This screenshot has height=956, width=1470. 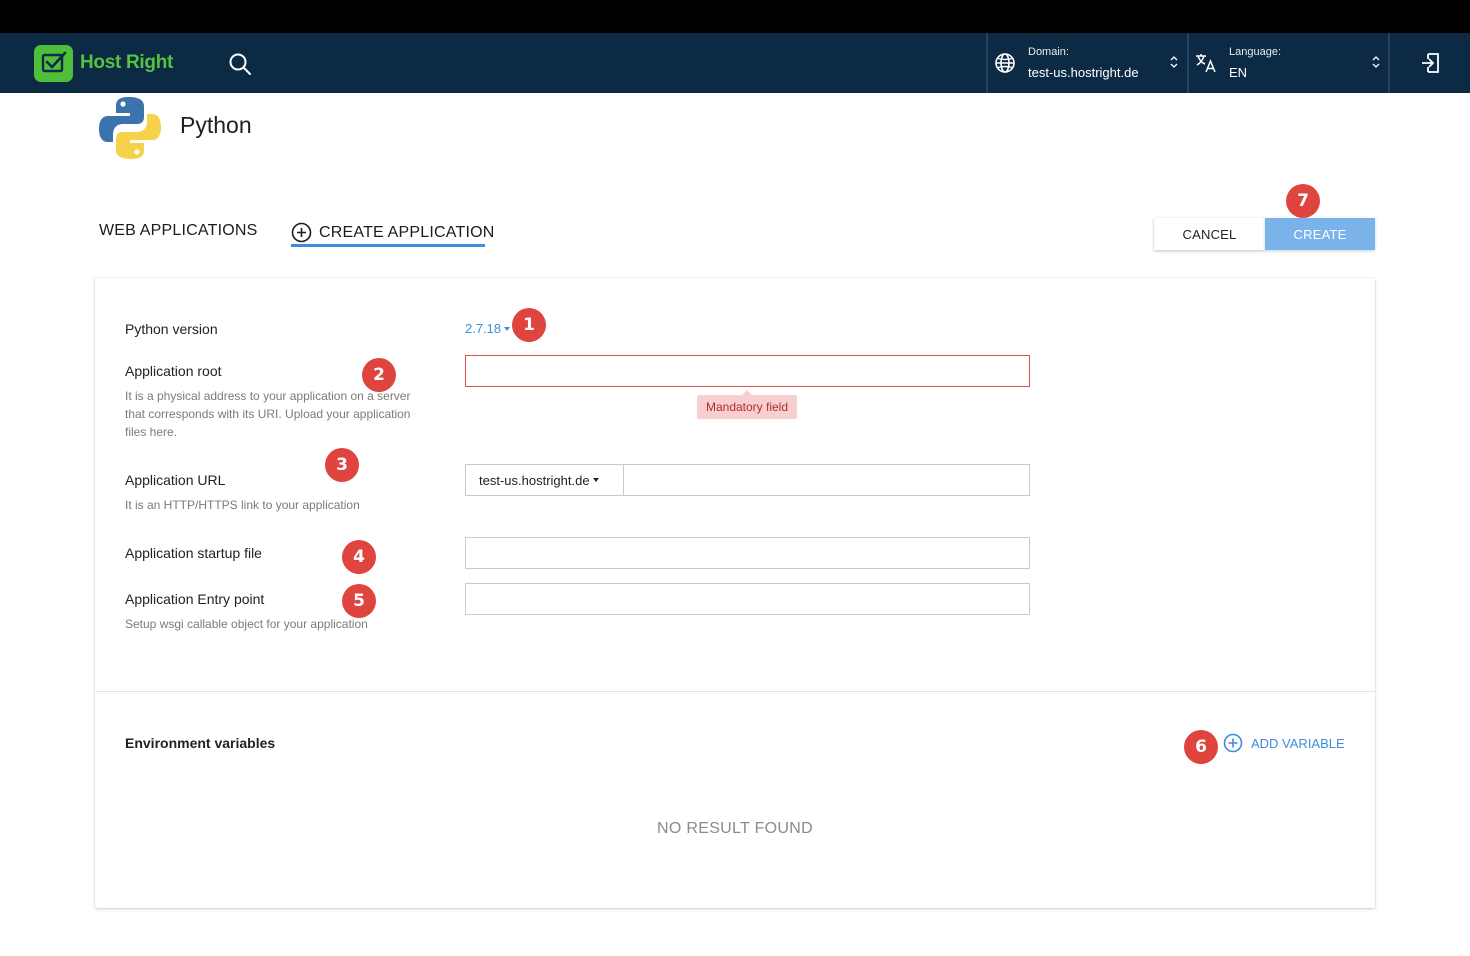 I want to click on cancel-button: CANCEL, so click(x=1209, y=234).